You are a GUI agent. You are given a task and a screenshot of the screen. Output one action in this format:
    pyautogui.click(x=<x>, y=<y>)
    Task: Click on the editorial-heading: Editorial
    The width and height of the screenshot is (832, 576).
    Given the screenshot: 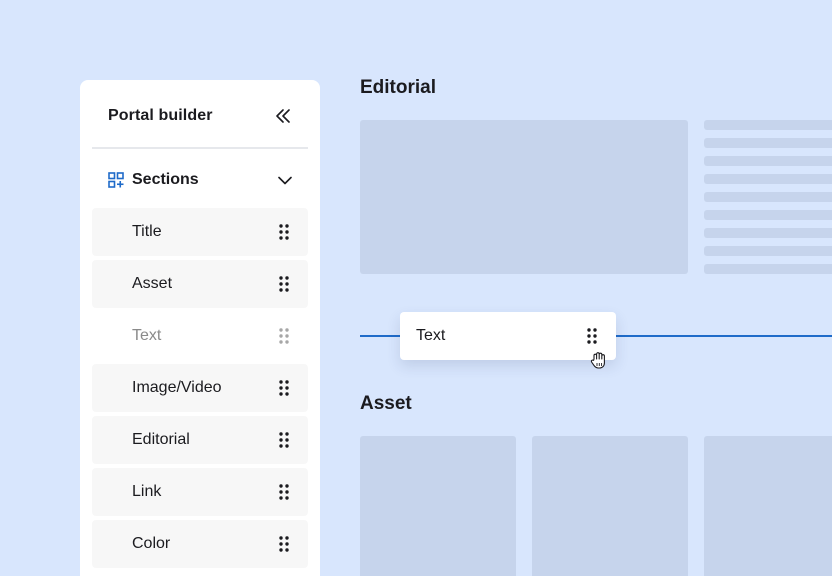 What is the action you would take?
    pyautogui.click(x=398, y=87)
    